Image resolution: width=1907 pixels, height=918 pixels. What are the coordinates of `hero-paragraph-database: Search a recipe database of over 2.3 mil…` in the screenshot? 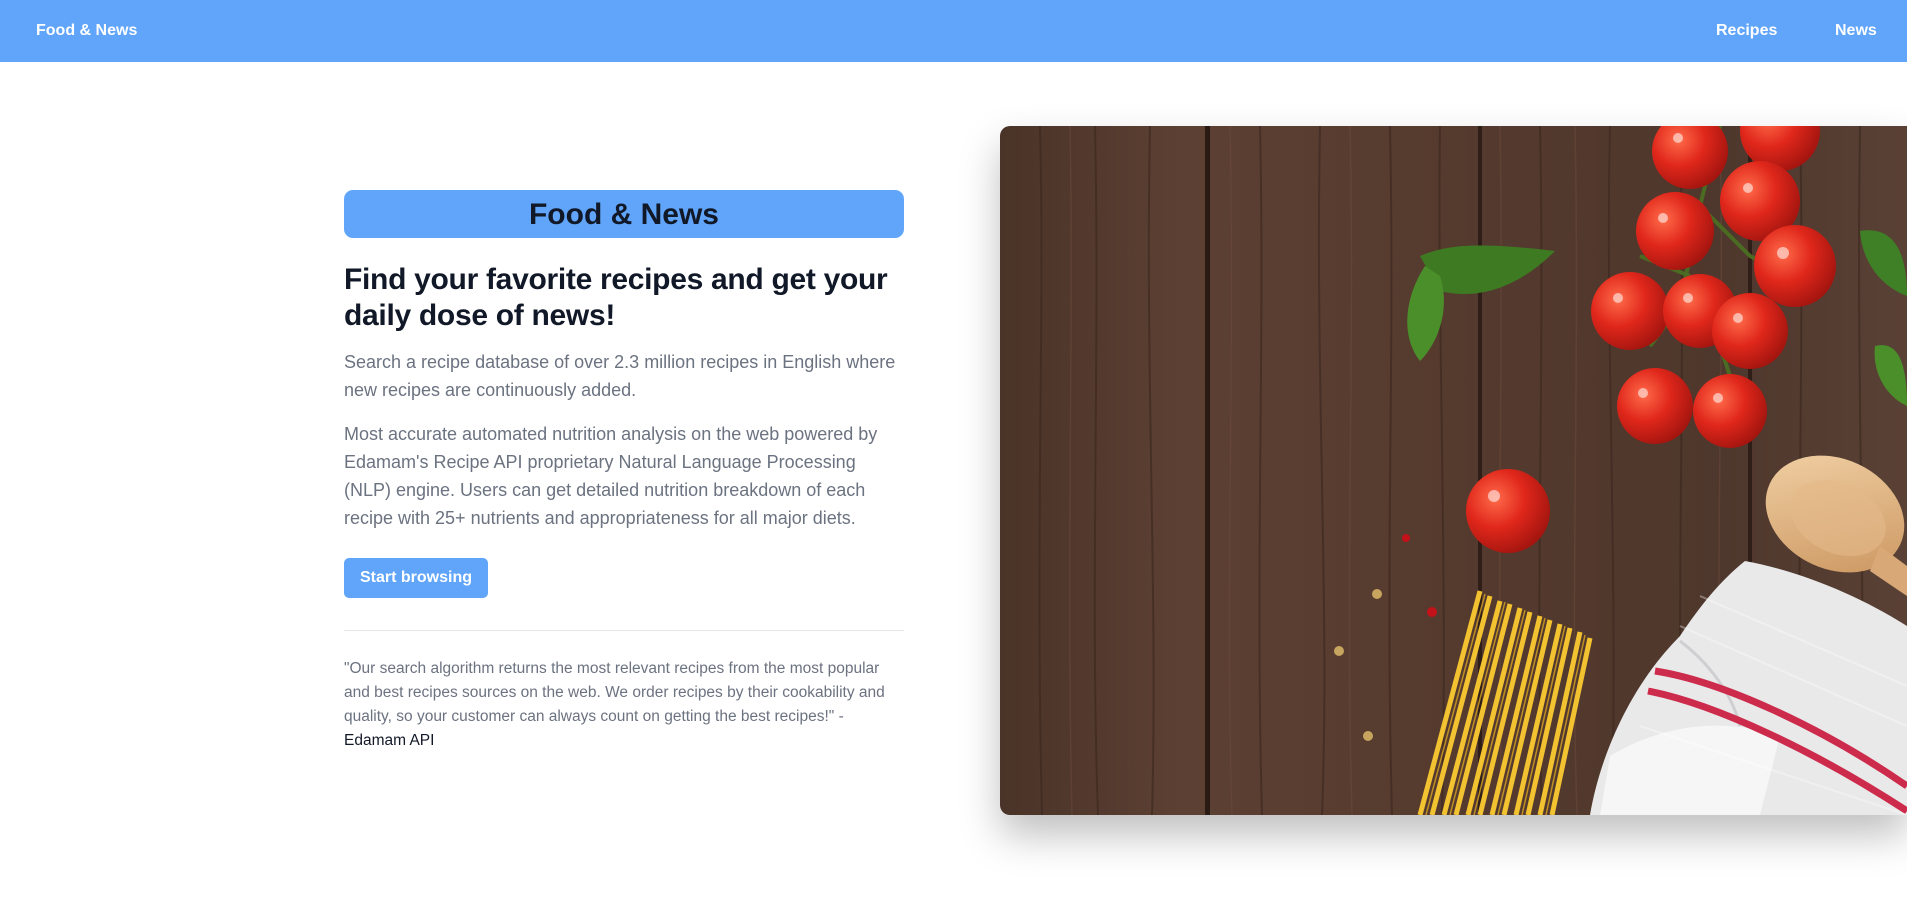 It's located at (620, 376).